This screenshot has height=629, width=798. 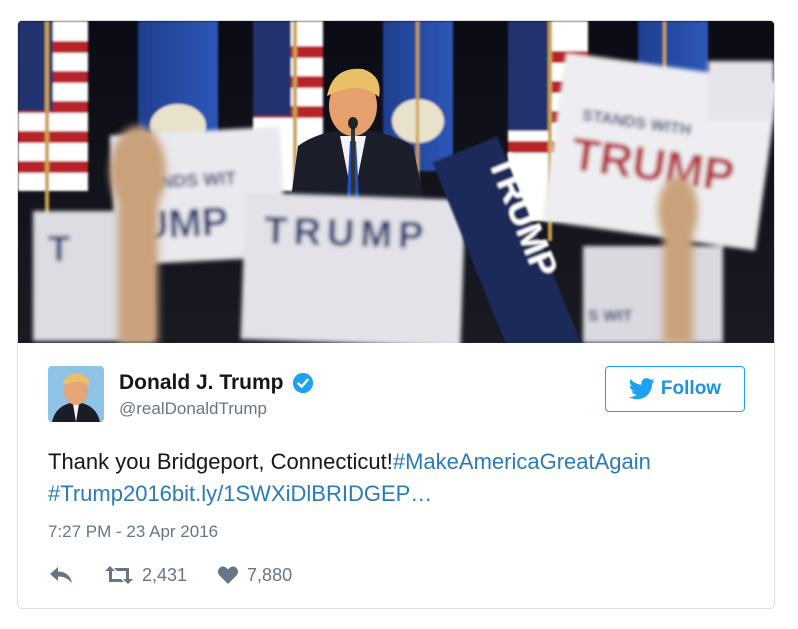 I want to click on retweet-icon, so click(x=119, y=575).